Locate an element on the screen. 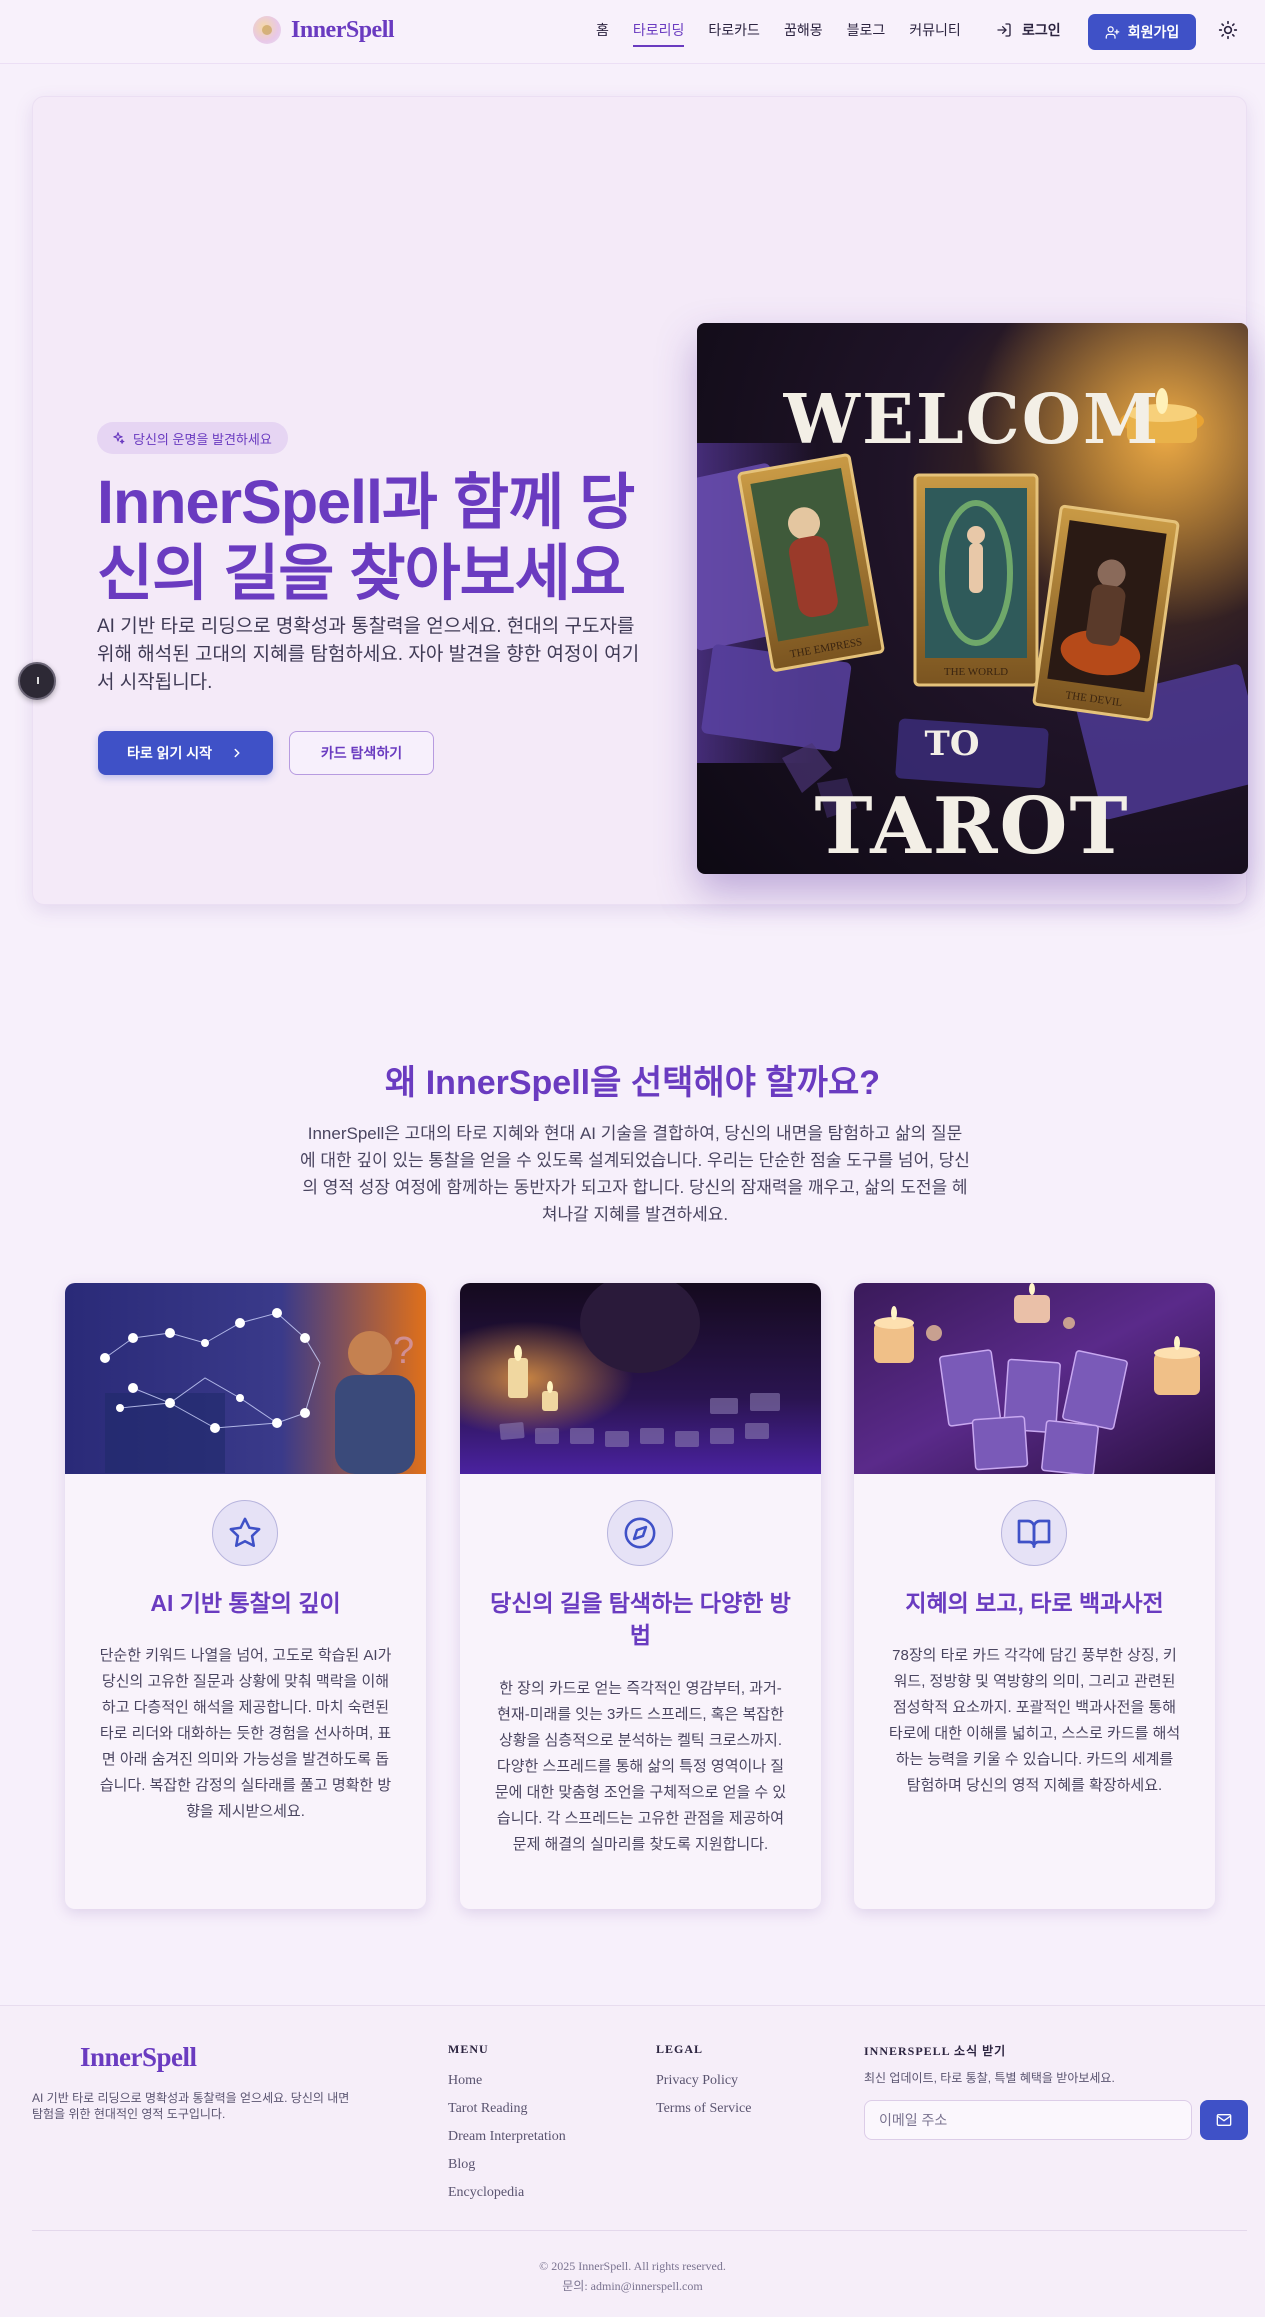 The width and height of the screenshot is (1265, 2317). logo-text: InnerSpell is located at coordinates (343, 29).